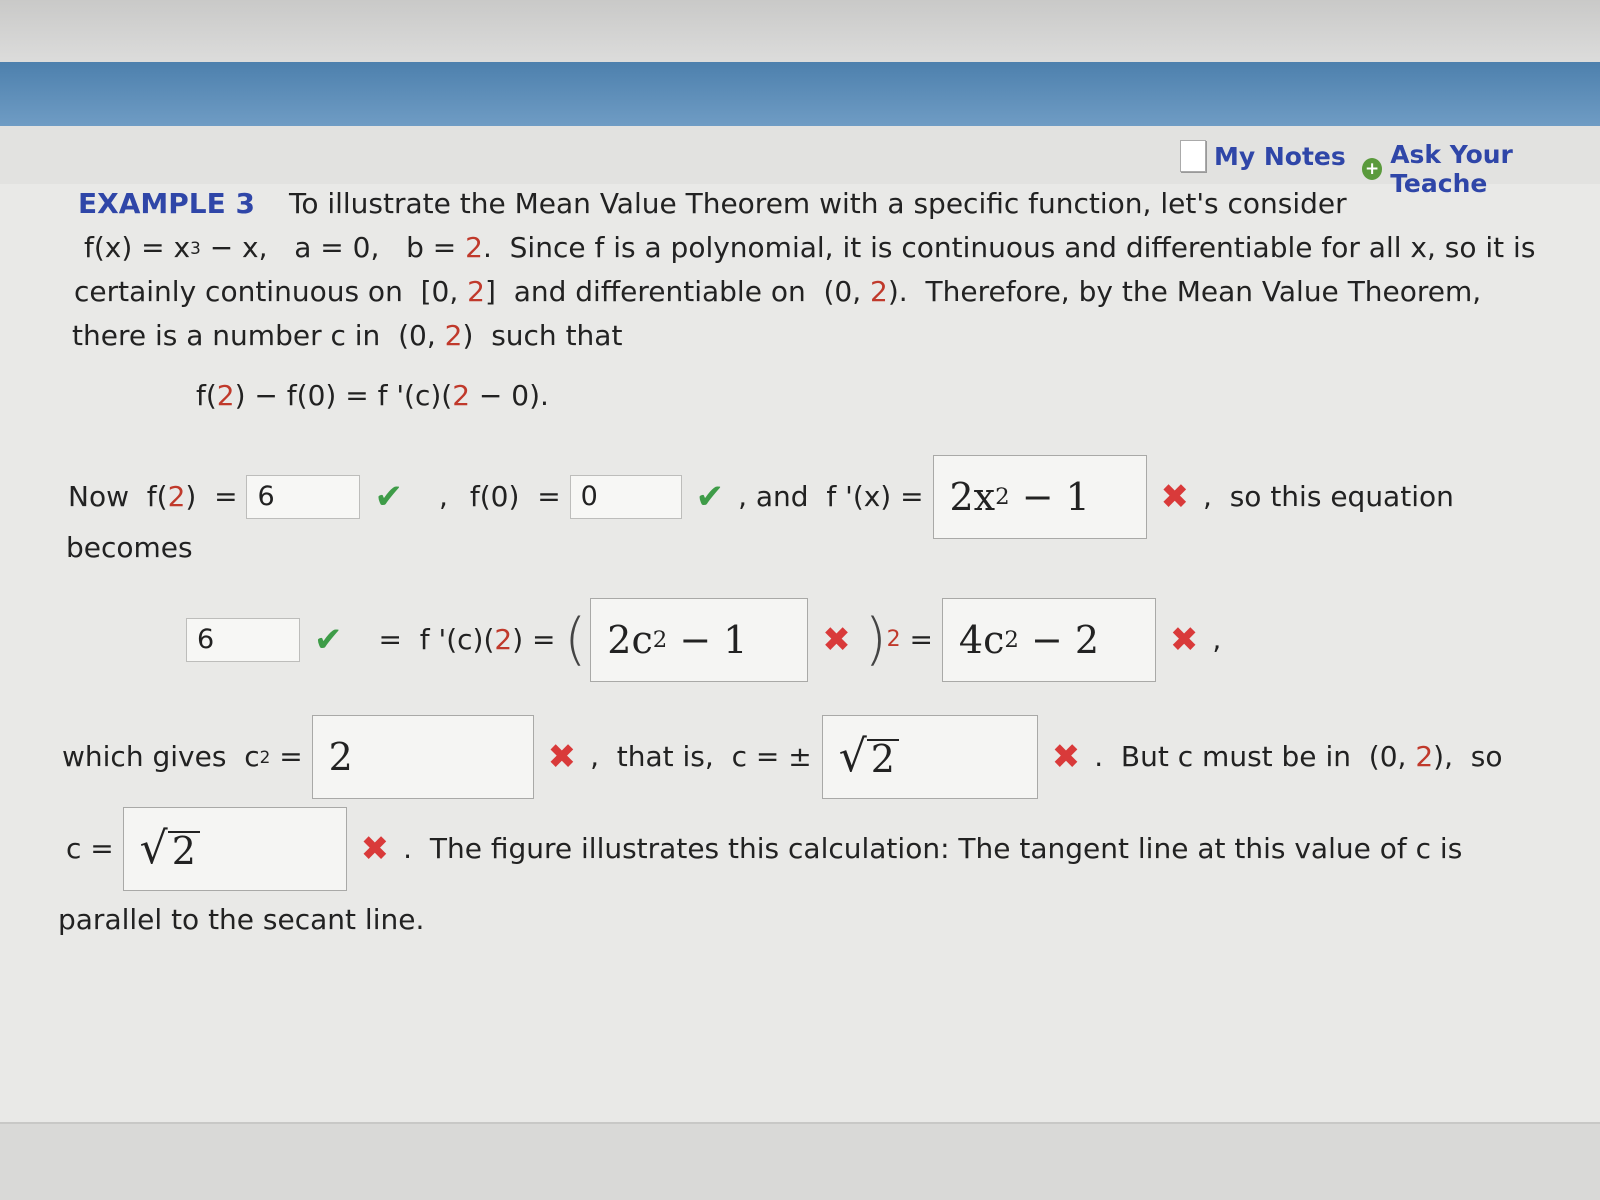 This screenshot has height=1200, width=1600. Describe the element at coordinates (1451, 169) in the screenshot. I see `ask-teacher-label: Ask Your Teache` at that location.